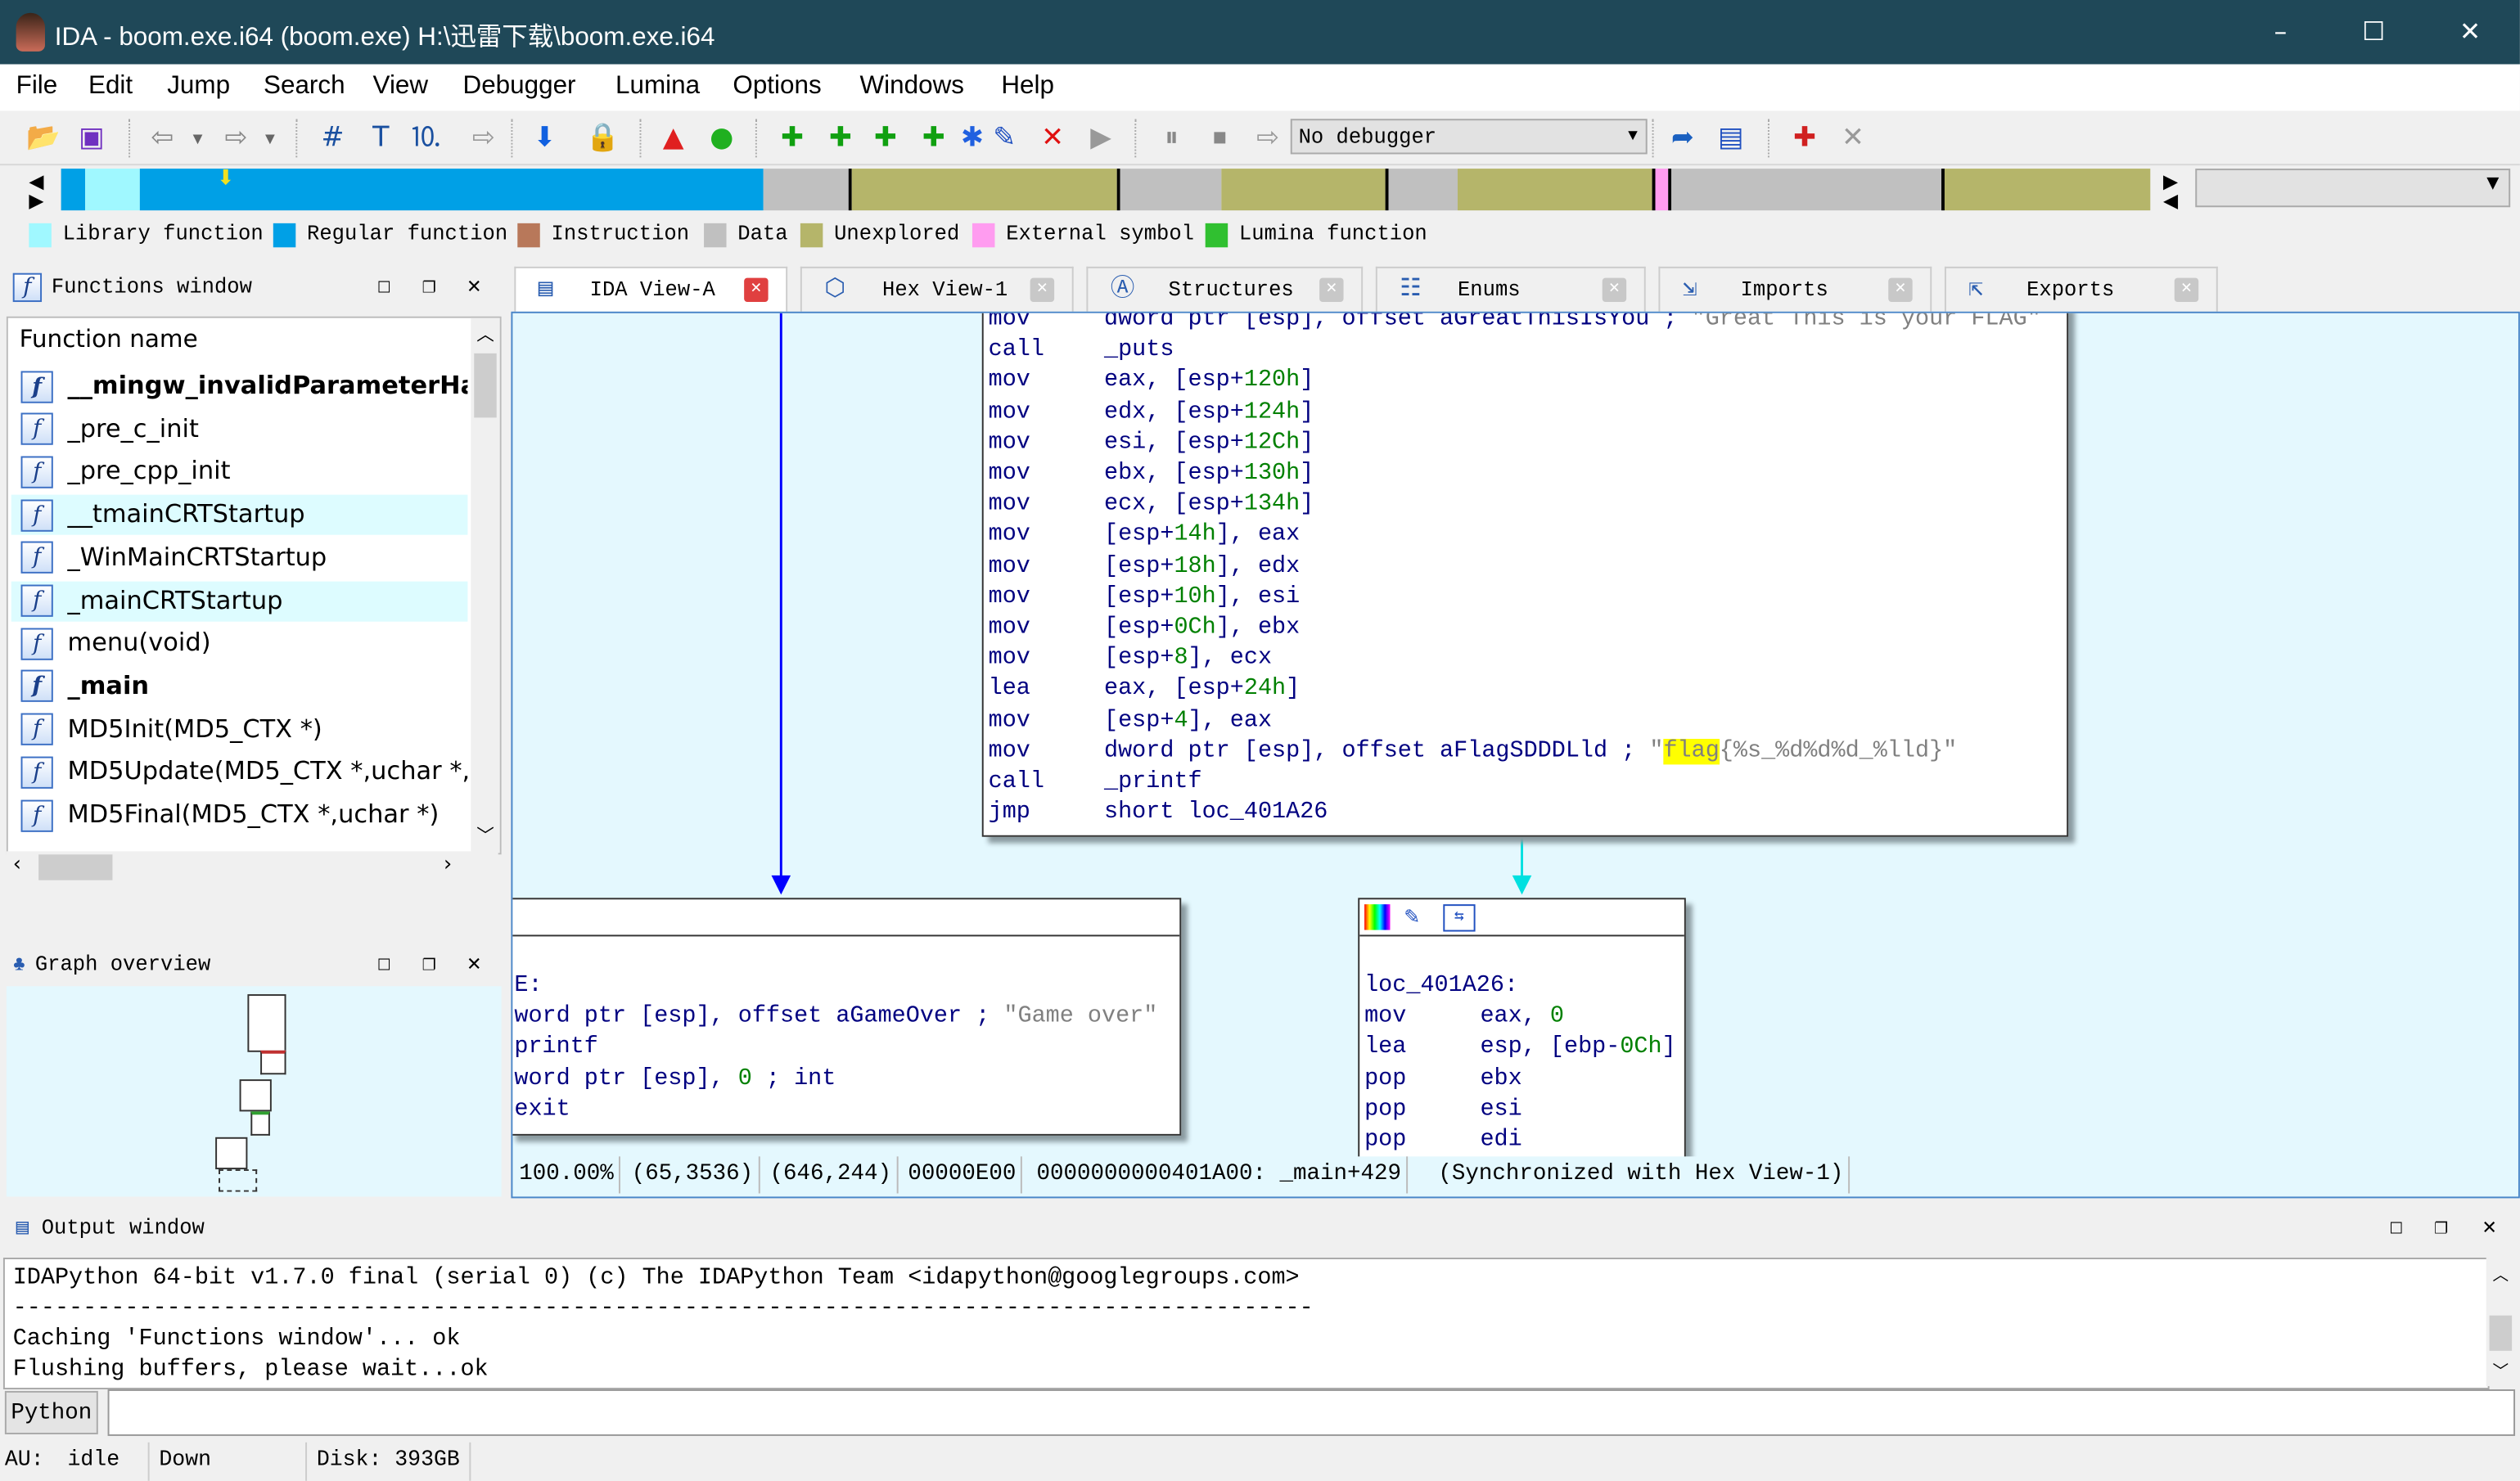 The width and height of the screenshot is (2520, 1481). I want to click on function-list-item: f _WinMainCRTStartup, so click(240, 558).